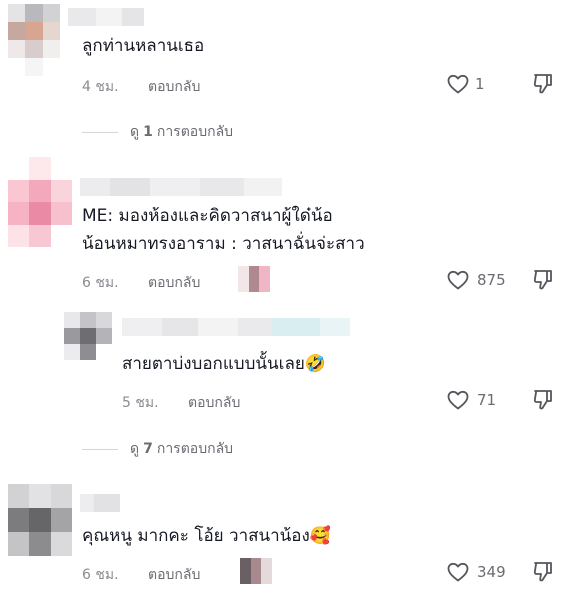 The width and height of the screenshot is (576, 603). I want to click on view-replies-button: ดู 1 การตอบกลับ, so click(157, 132).